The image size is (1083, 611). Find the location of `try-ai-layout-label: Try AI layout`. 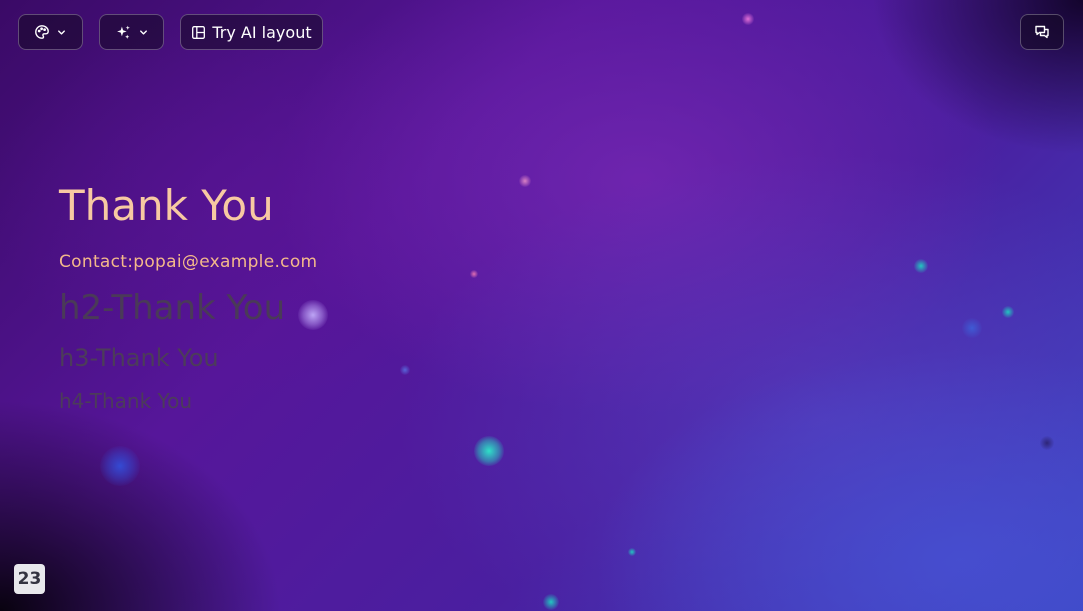

try-ai-layout-label: Try AI layout is located at coordinates (262, 32).